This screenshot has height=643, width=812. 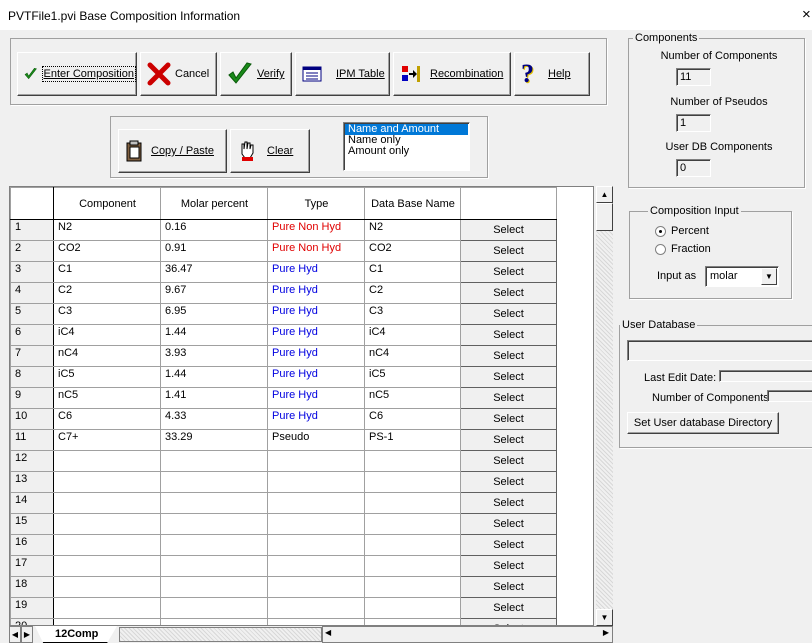 What do you see at coordinates (107, 440) in the screenshot?
I see `component-cell: C7+` at bounding box center [107, 440].